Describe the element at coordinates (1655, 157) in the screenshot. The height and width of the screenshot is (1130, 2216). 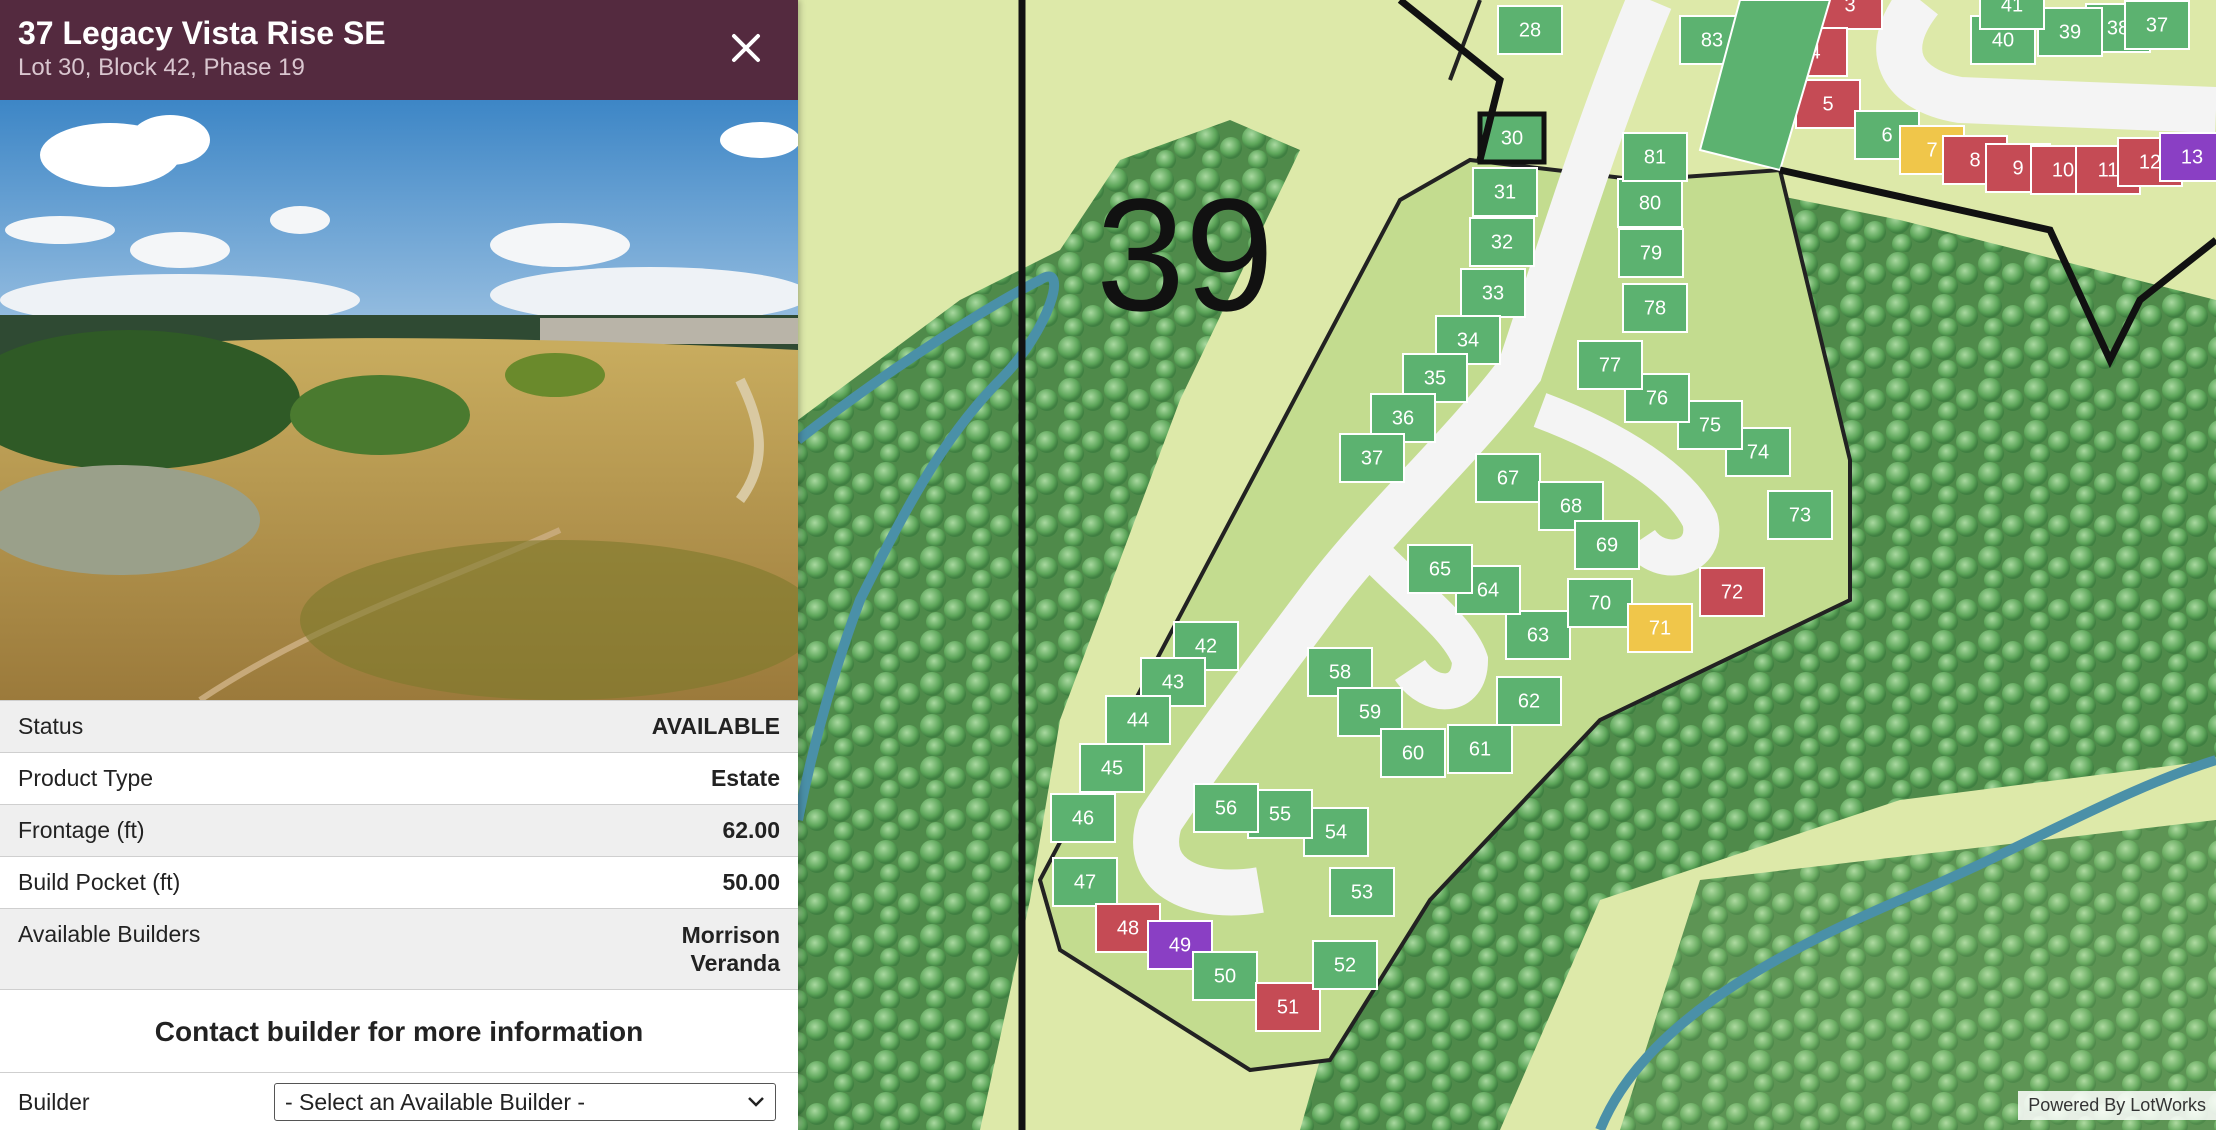
I see `lot-81: 81` at that location.